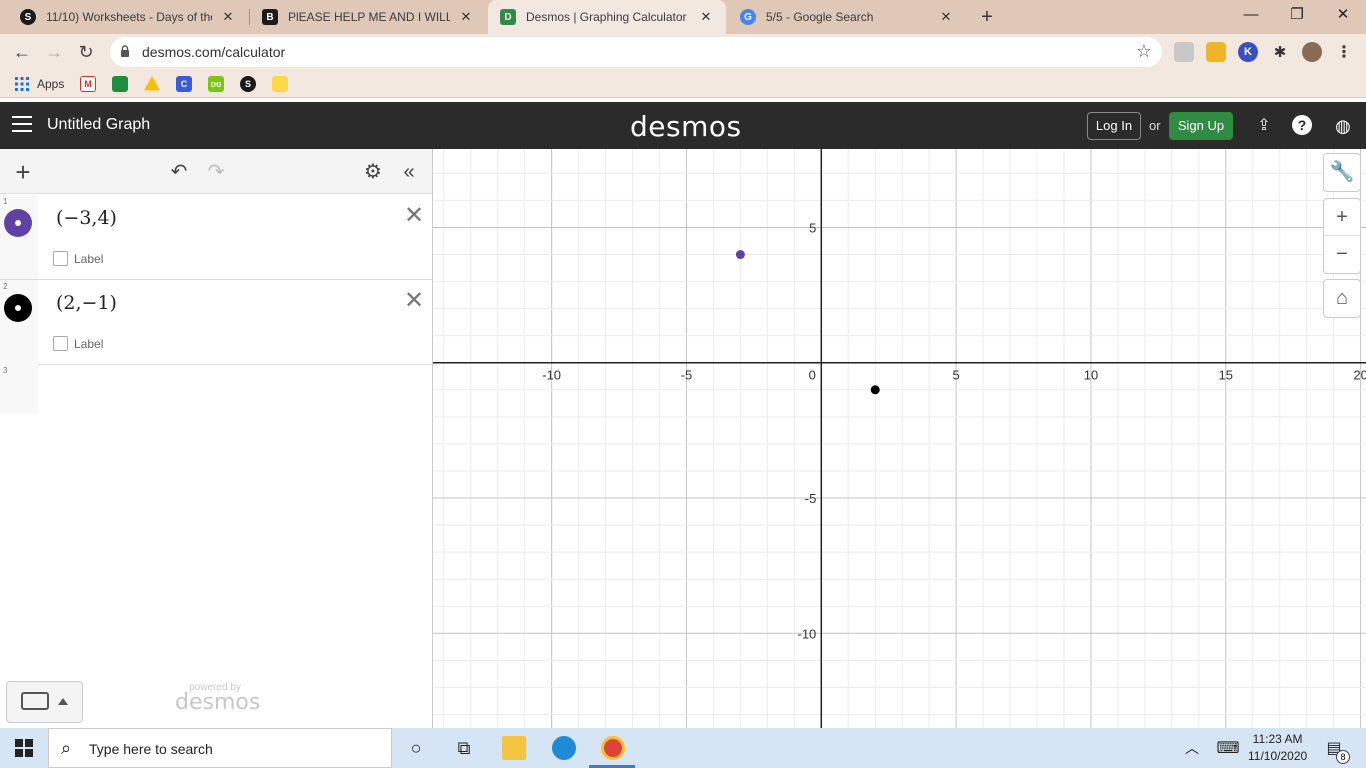  What do you see at coordinates (22, 125) in the screenshot?
I see `hamburger-menu-icon` at bounding box center [22, 125].